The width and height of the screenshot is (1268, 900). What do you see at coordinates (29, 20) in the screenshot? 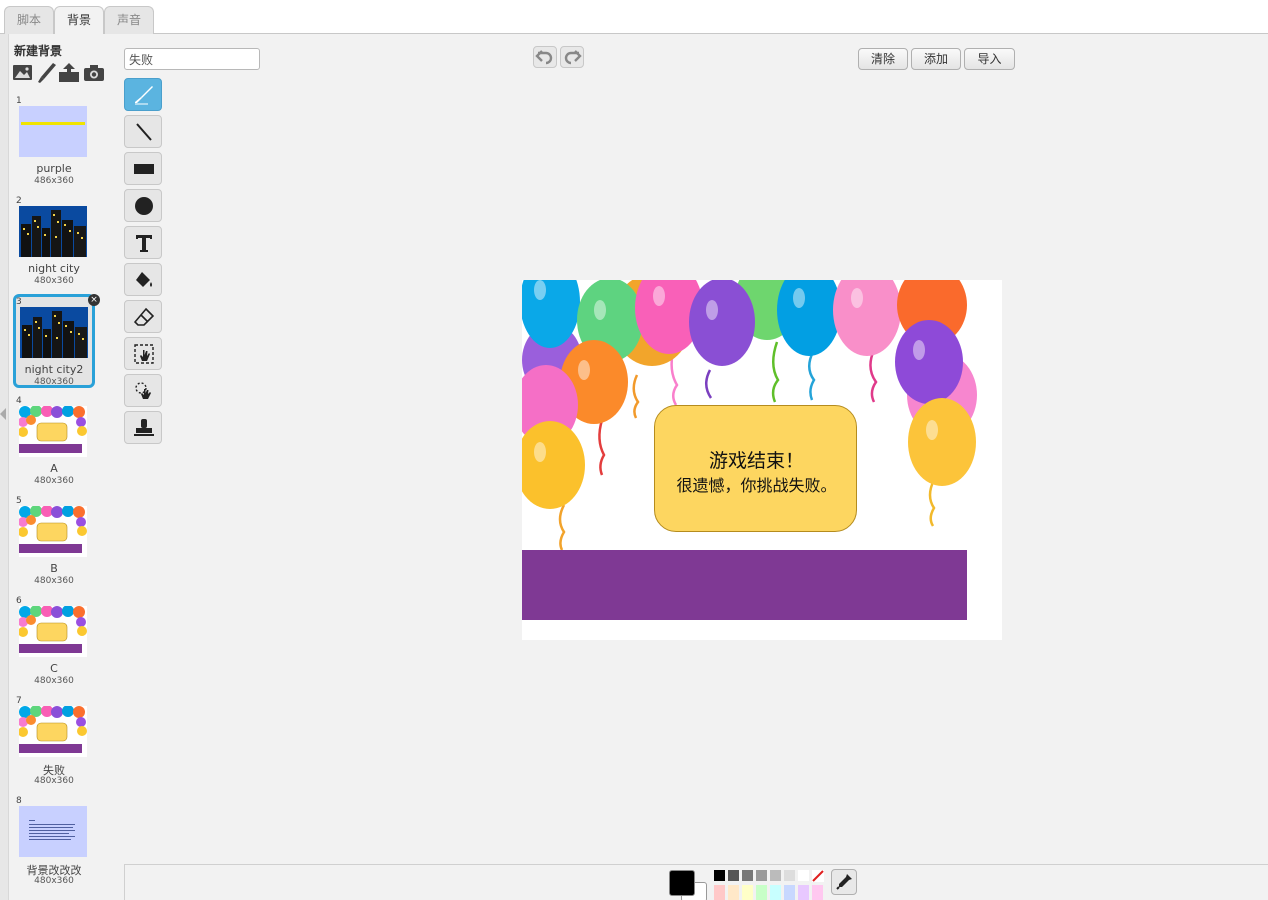
I see `tab-scripts: 脚本` at bounding box center [29, 20].